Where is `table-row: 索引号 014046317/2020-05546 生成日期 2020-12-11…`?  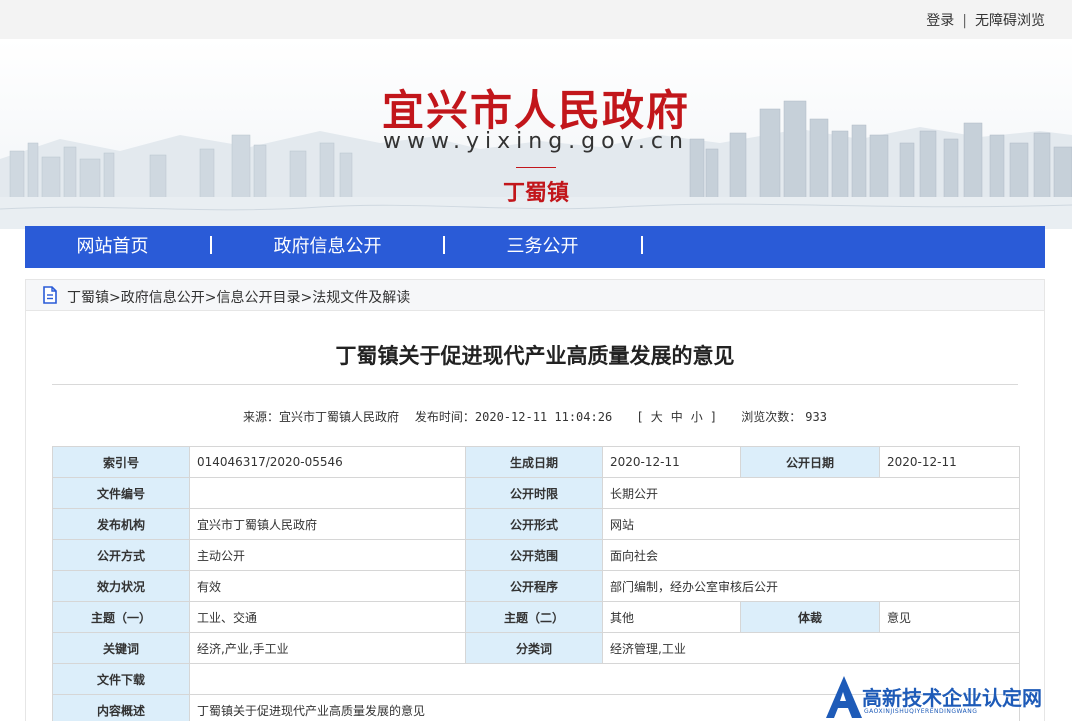
table-row: 索引号 014046317/2020-05546 生成日期 2020-12-11… is located at coordinates (536, 462).